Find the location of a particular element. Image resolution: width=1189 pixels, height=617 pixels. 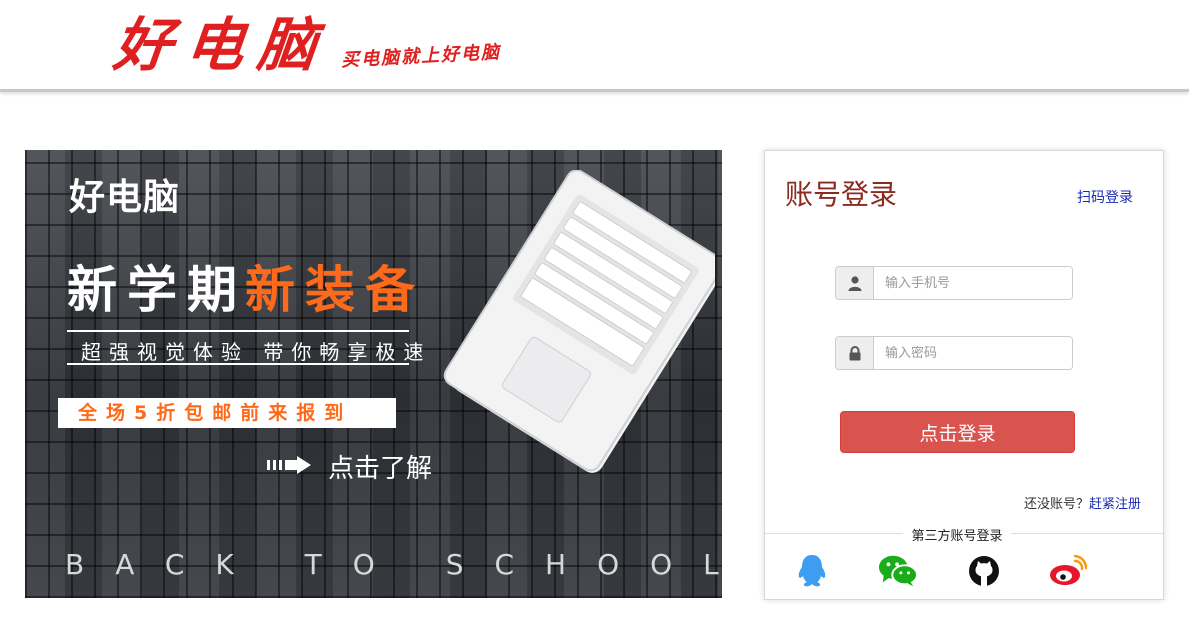

register-link: 赶紧注册 is located at coordinates (1115, 504).